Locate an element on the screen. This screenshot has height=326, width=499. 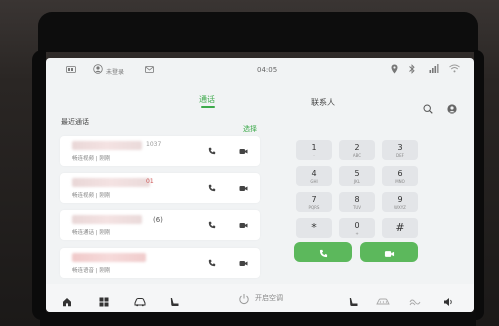
status-bar: 未登录 04:05 is located at coordinates (260, 70).